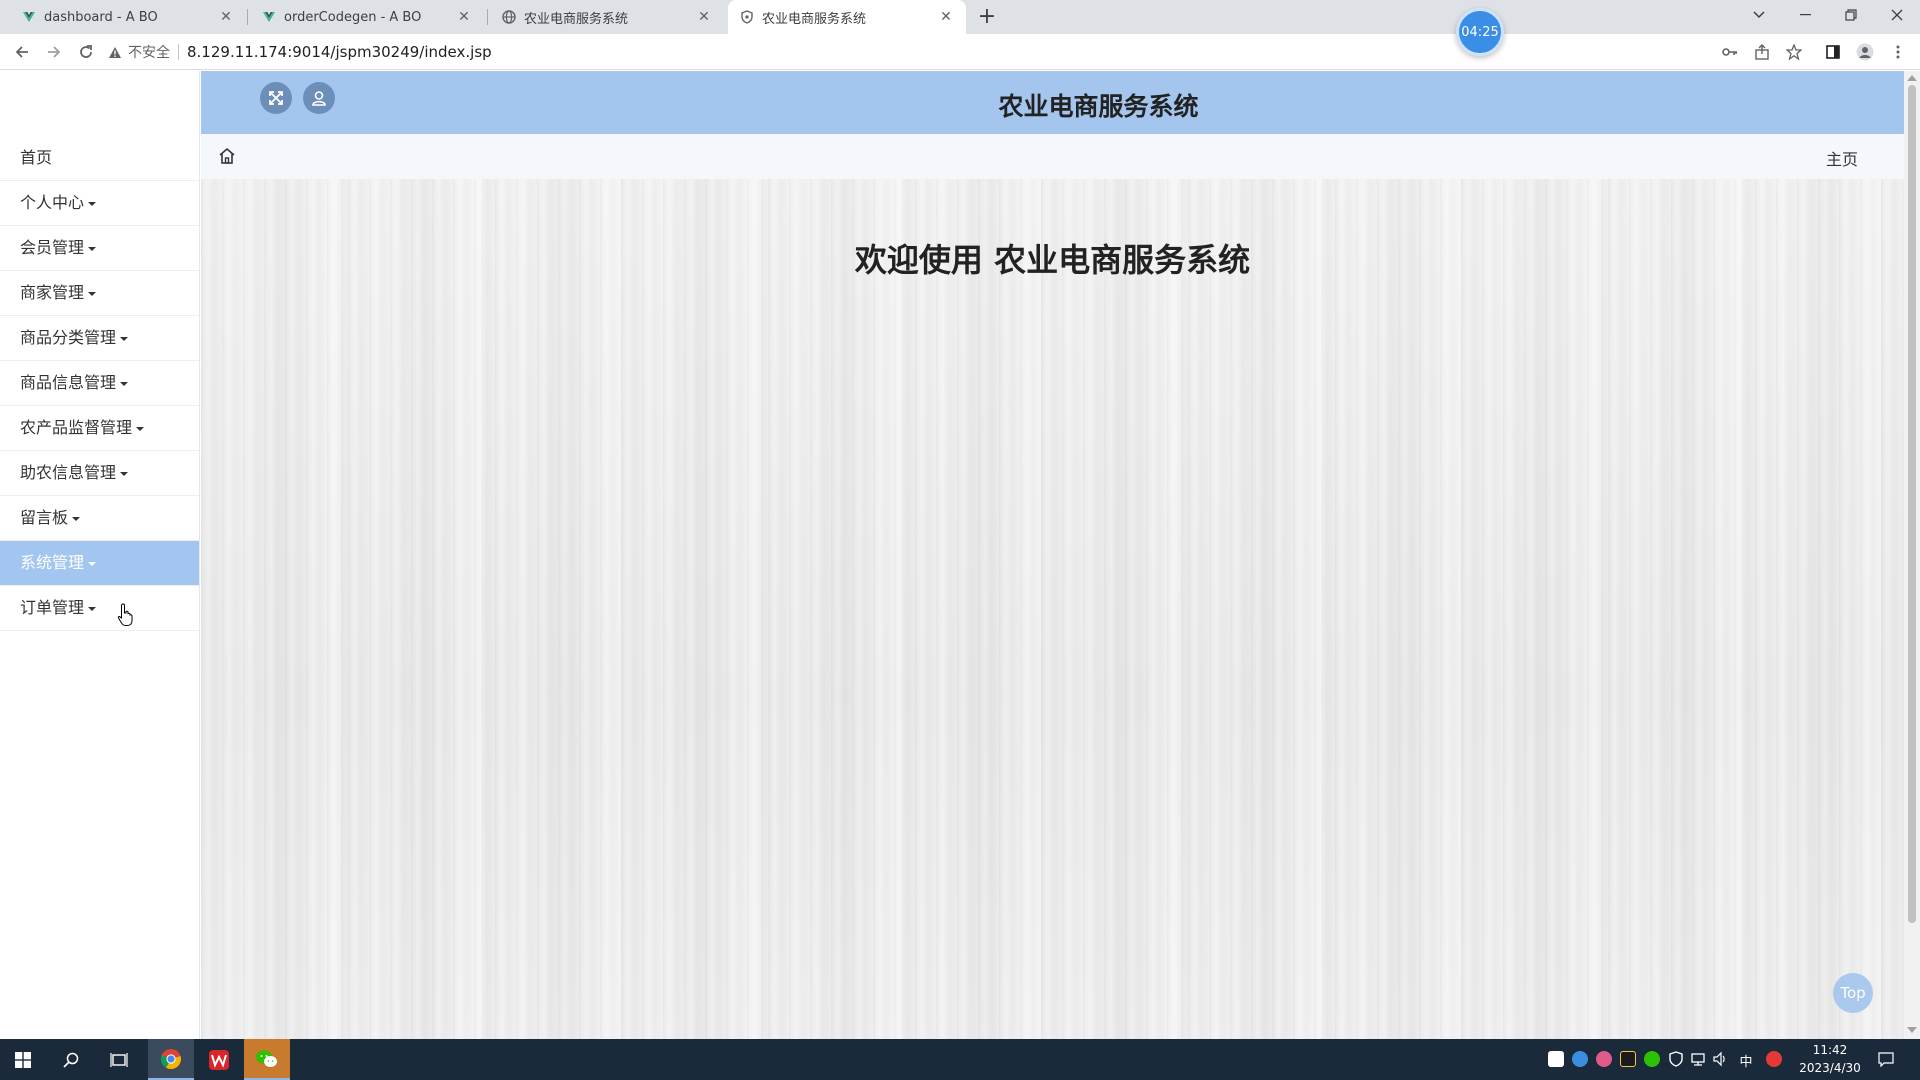 This screenshot has height=1080, width=1920. What do you see at coordinates (52, 247) in the screenshot?
I see `sidebar-item-label: 会员管理` at bounding box center [52, 247].